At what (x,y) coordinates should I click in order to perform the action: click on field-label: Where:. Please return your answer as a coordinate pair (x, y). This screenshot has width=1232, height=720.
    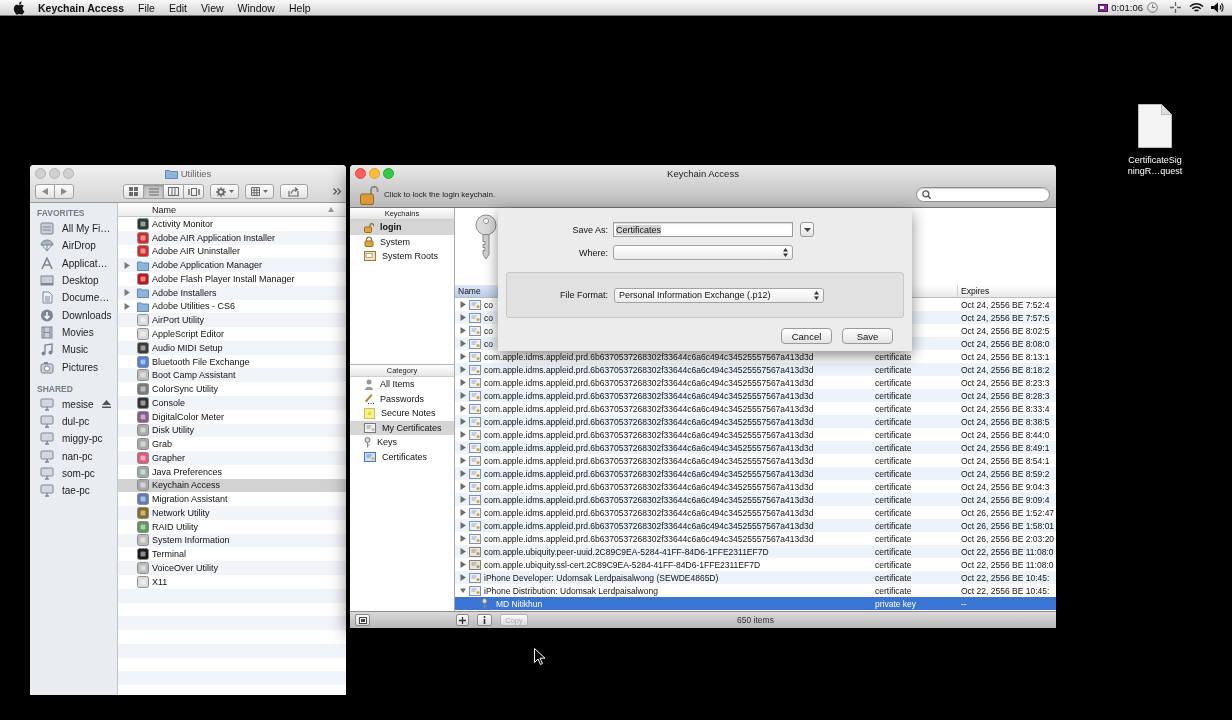
    Looking at the image, I should click on (593, 252).